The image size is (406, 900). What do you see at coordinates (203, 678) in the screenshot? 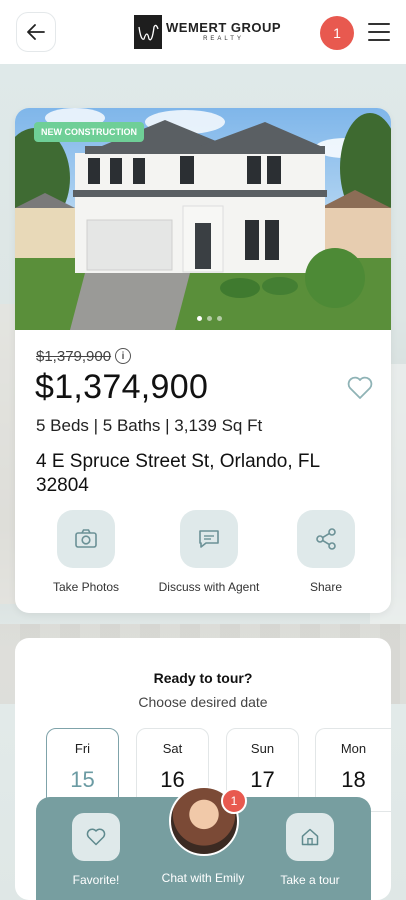
I see `tour-title: Ready to tour?` at bounding box center [203, 678].